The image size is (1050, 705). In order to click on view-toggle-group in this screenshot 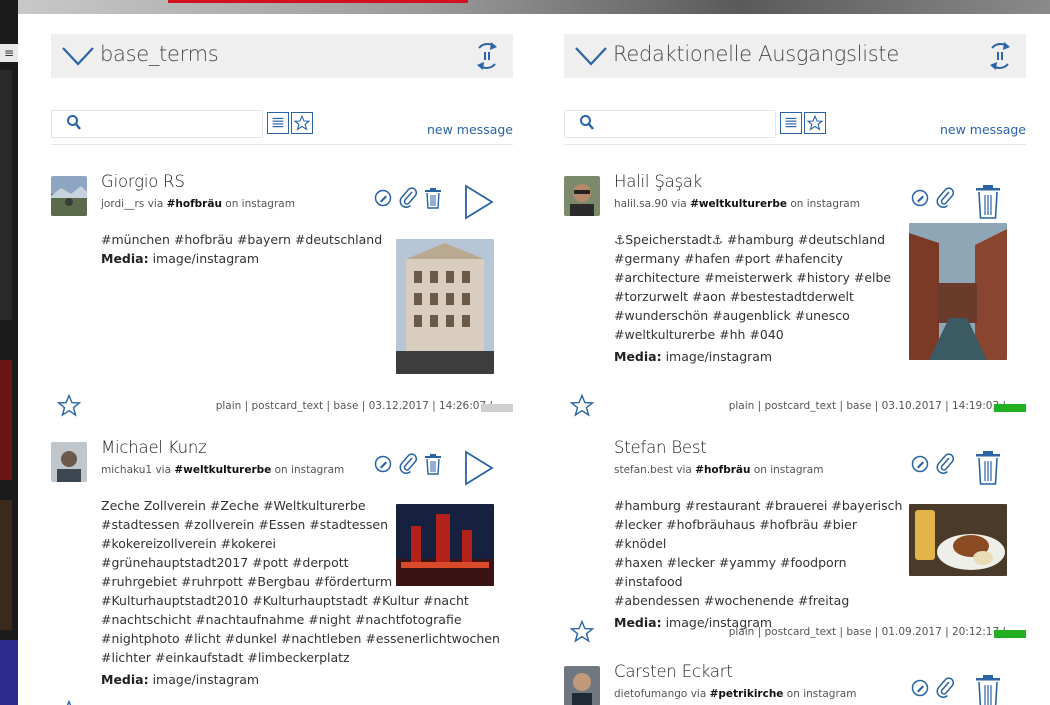, I will do `click(804, 124)`.